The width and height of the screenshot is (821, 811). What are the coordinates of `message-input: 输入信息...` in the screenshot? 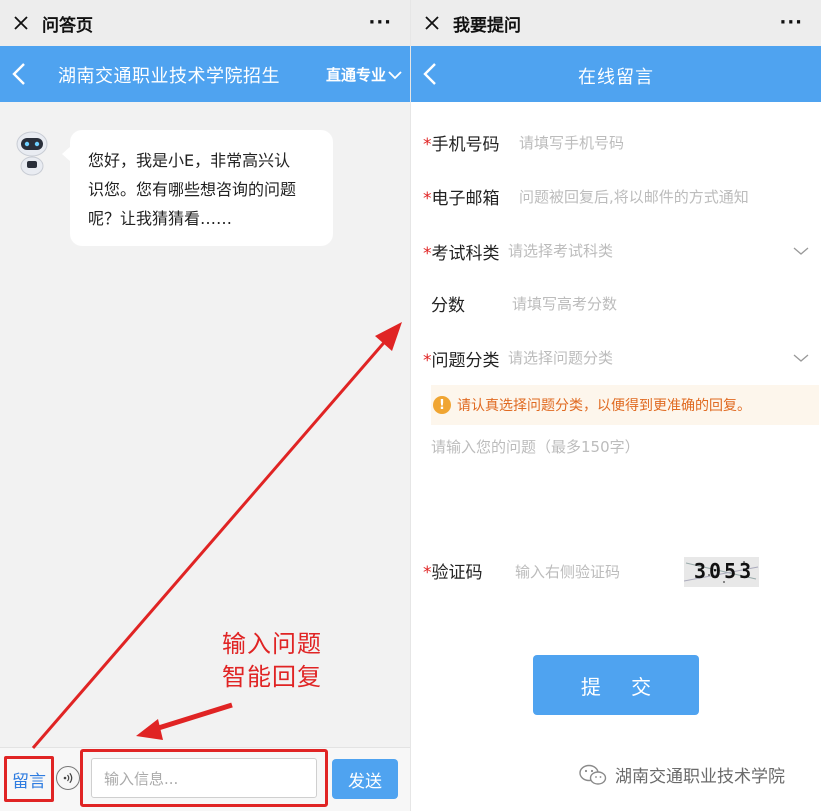 It's located at (204, 778).